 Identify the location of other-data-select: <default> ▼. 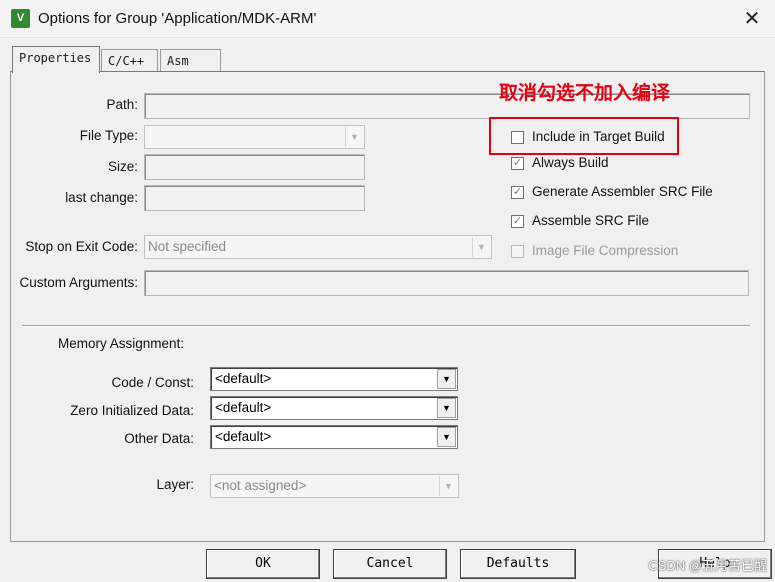
(334, 437).